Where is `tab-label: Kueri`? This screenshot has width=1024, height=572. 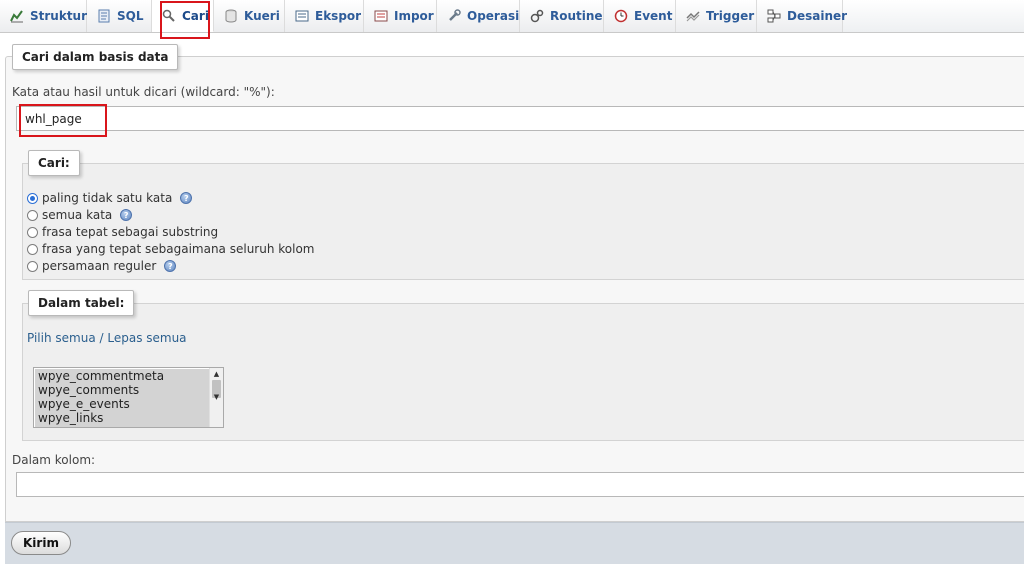
tab-label: Kueri is located at coordinates (262, 16).